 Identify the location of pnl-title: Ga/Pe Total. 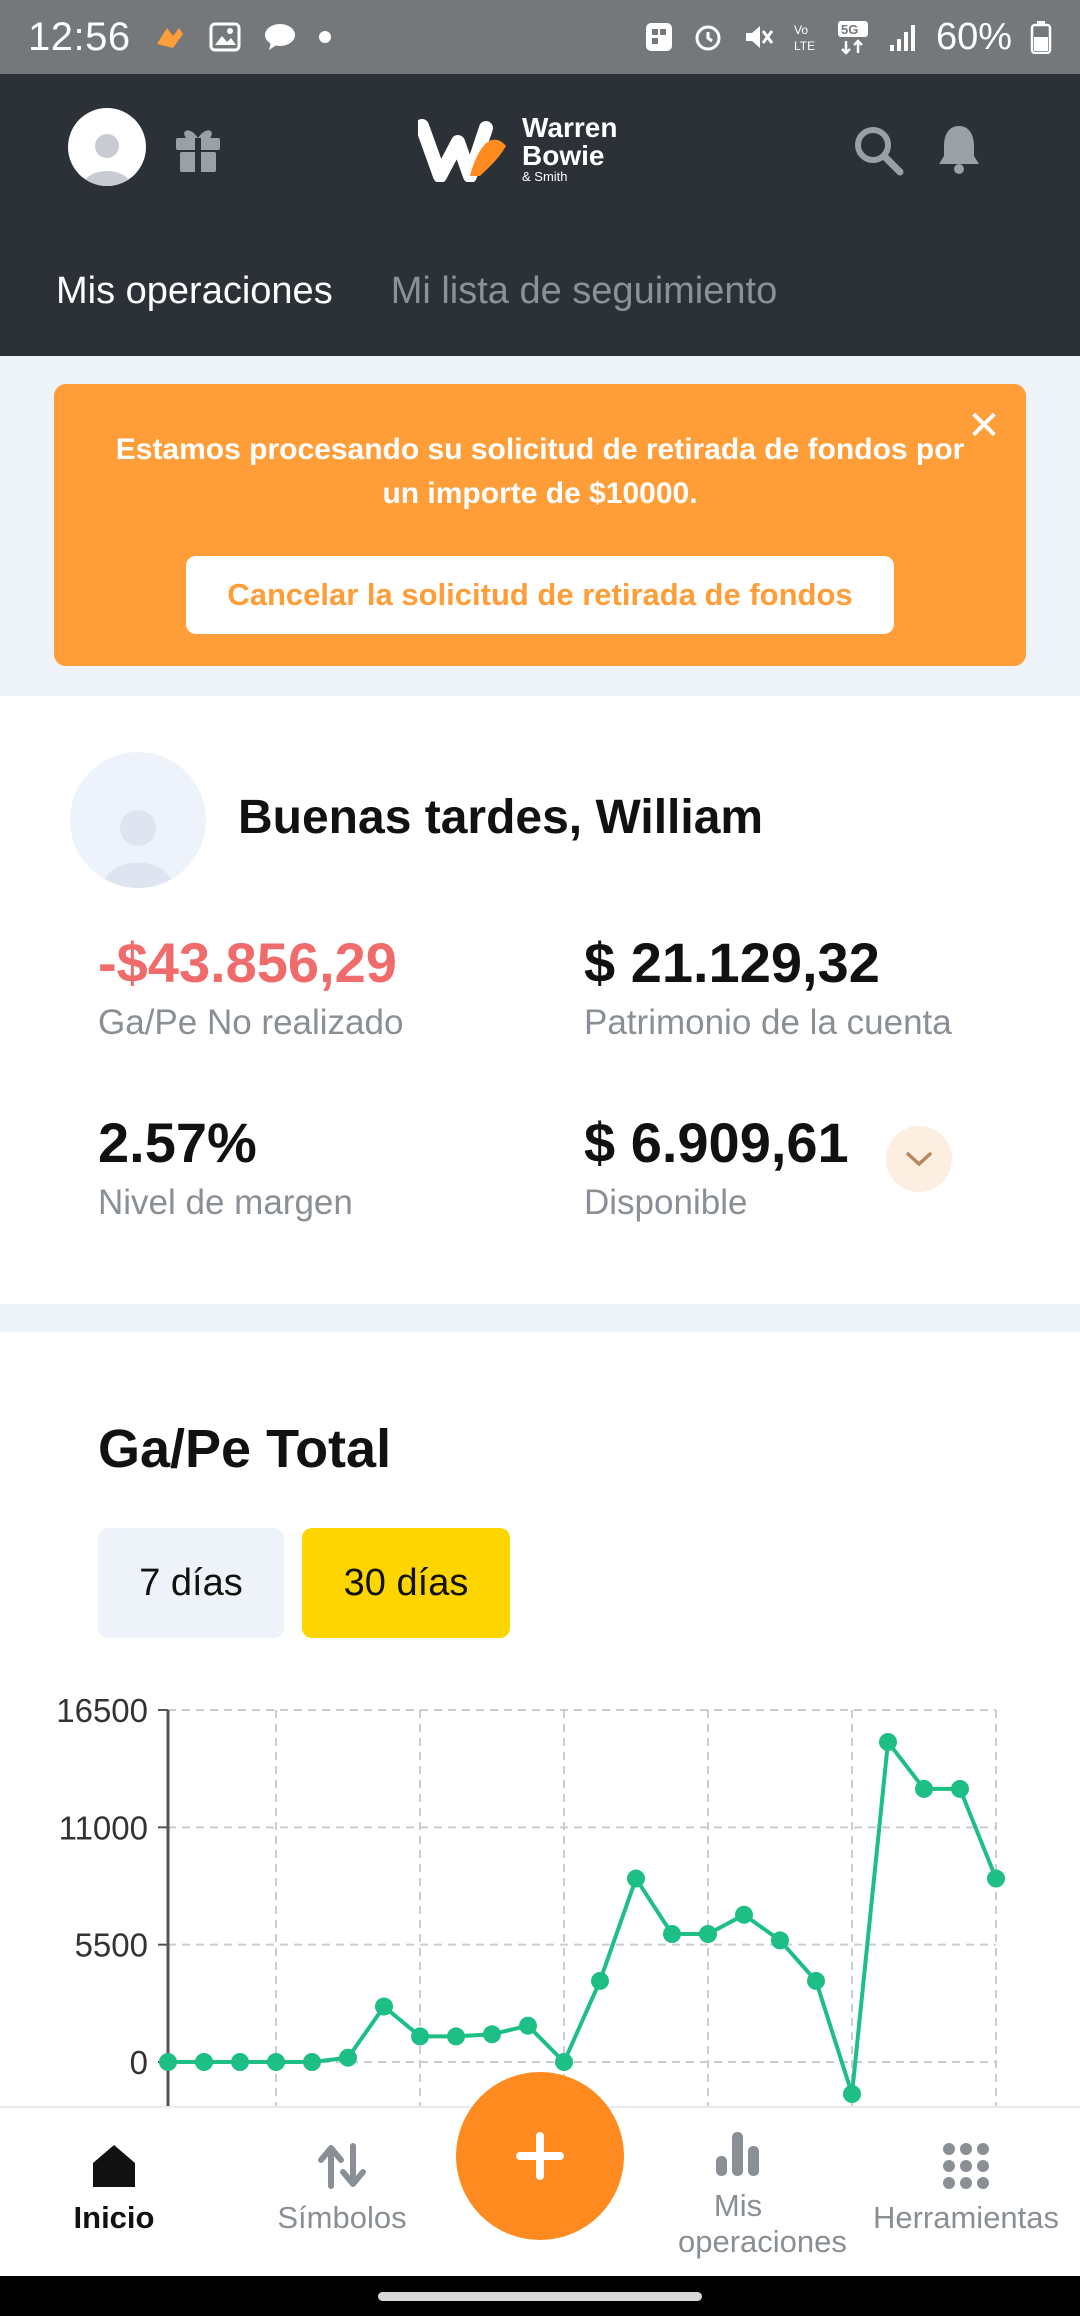
(245, 1449).